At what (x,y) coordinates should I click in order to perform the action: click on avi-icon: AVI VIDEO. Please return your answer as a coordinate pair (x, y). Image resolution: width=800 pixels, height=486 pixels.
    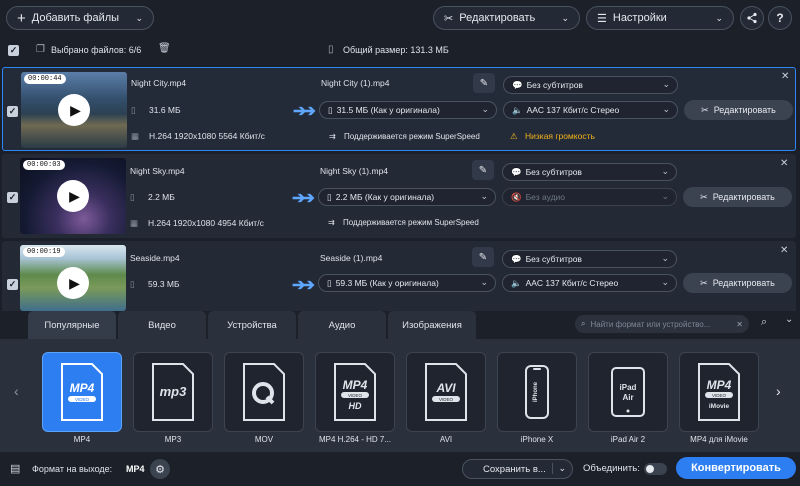
    Looking at the image, I should click on (446, 392).